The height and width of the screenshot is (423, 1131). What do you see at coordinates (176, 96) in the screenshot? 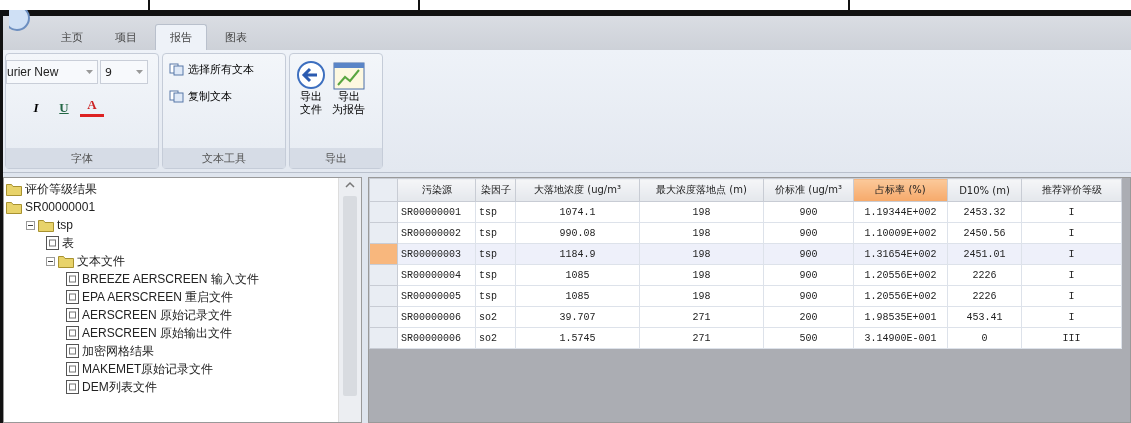
I see `copy-icon` at bounding box center [176, 96].